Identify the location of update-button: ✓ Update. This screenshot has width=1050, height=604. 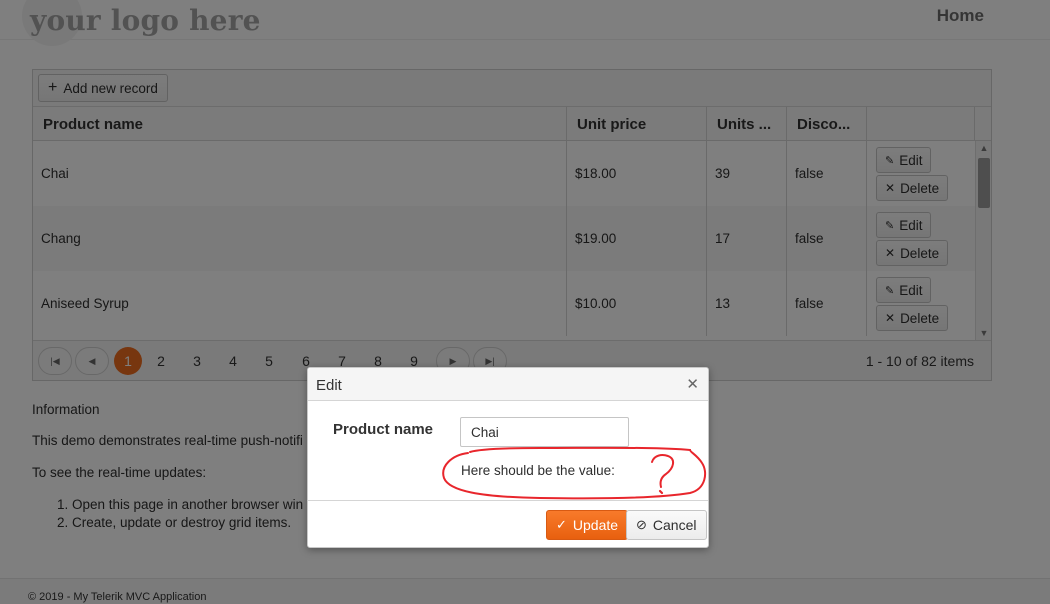
(587, 525).